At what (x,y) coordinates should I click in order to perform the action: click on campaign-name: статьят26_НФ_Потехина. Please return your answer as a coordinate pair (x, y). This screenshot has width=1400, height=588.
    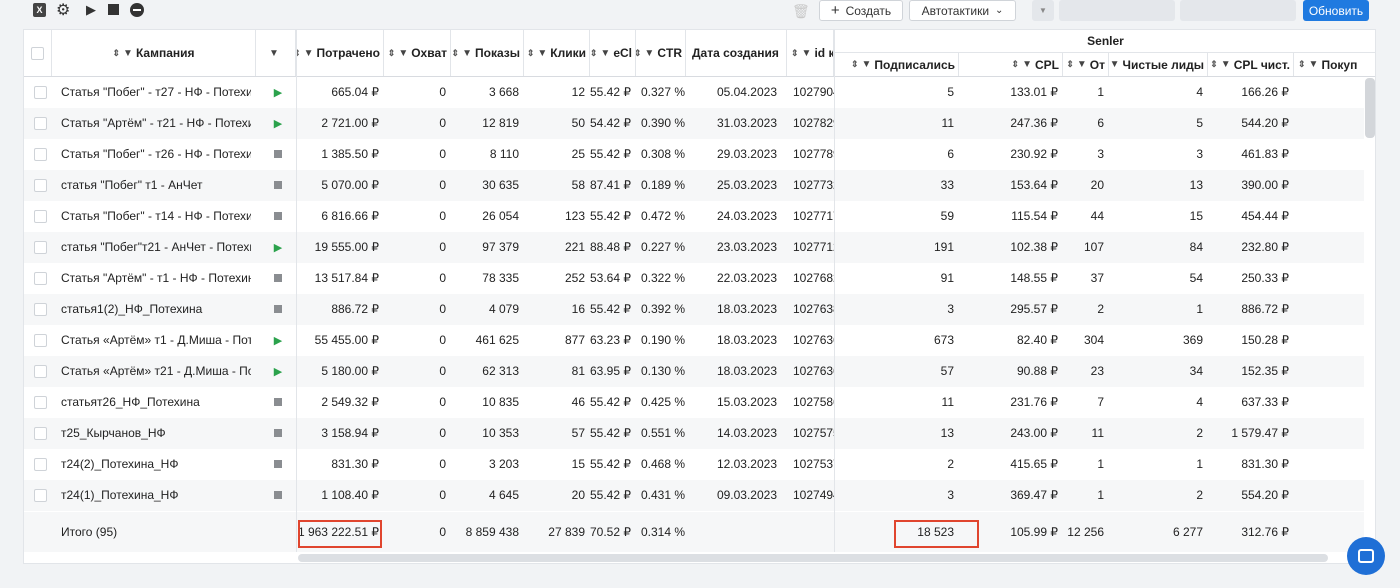
    Looking at the image, I should click on (156, 402).